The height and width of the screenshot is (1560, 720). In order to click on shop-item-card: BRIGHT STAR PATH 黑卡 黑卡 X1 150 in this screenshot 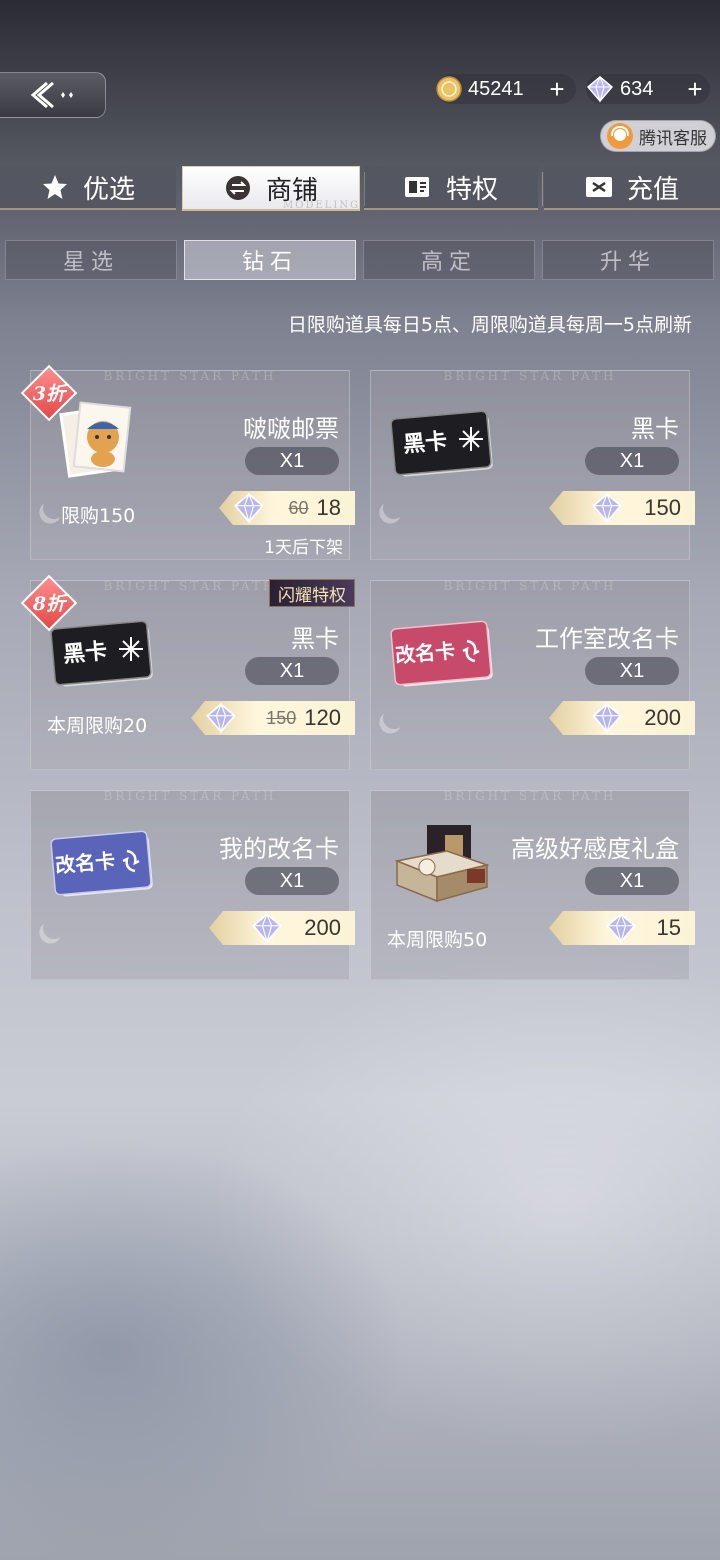, I will do `click(532, 464)`.